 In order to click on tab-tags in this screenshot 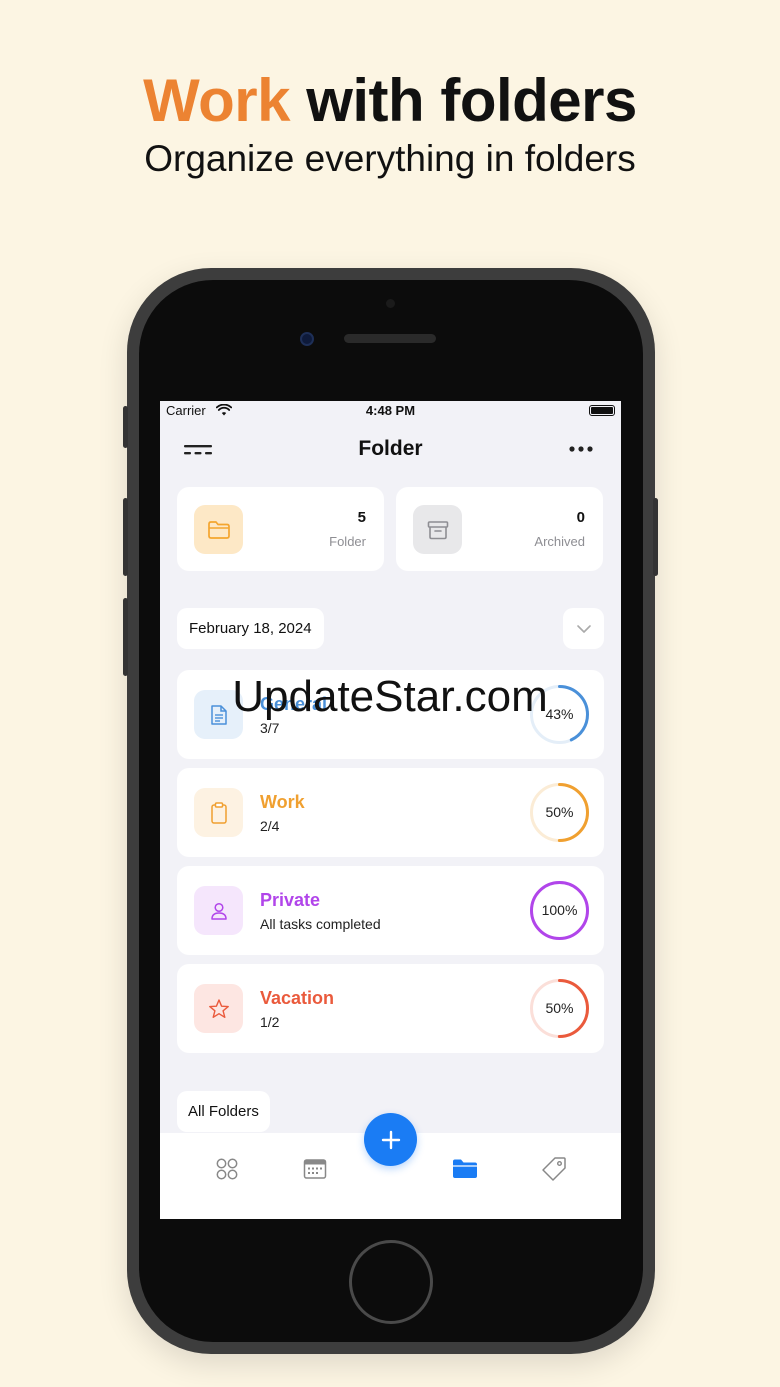, I will do `click(554, 1169)`.